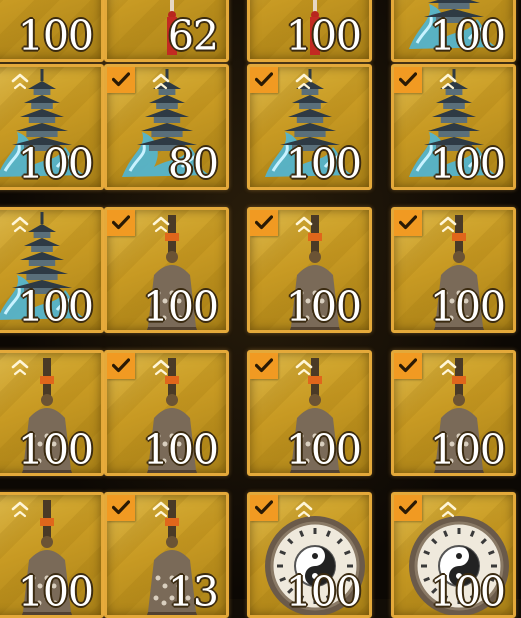  I want to click on inventory-slot: 13, so click(166, 555).